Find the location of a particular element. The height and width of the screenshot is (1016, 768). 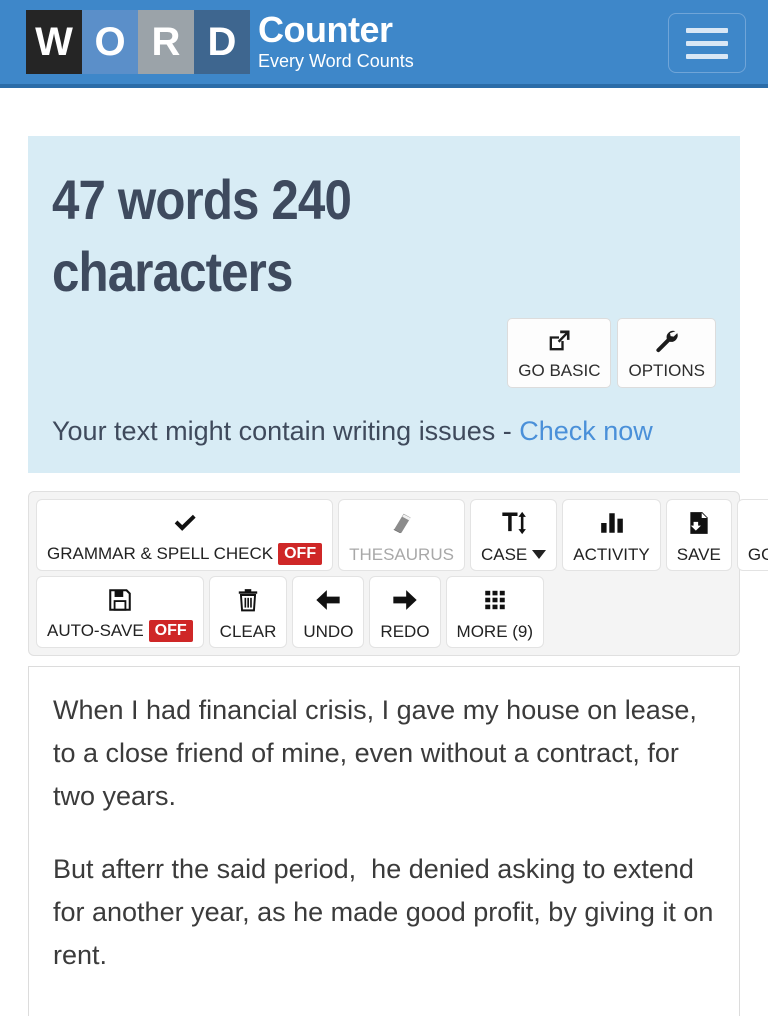

goal-label-row: GOAL is located at coordinates (758, 555).